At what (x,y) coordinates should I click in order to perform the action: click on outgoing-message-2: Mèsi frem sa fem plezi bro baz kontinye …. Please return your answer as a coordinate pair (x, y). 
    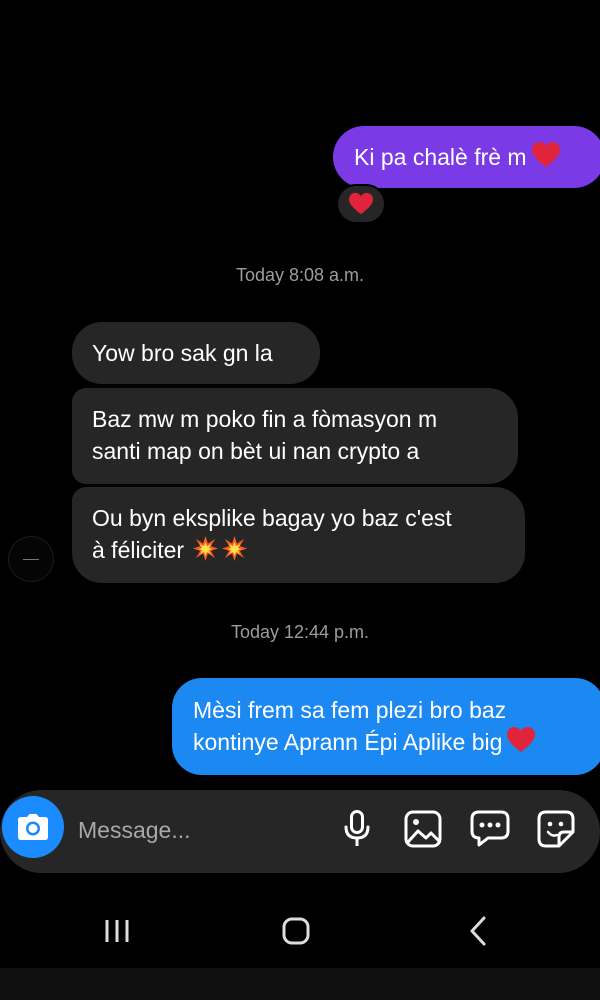
    Looking at the image, I should click on (386, 726).